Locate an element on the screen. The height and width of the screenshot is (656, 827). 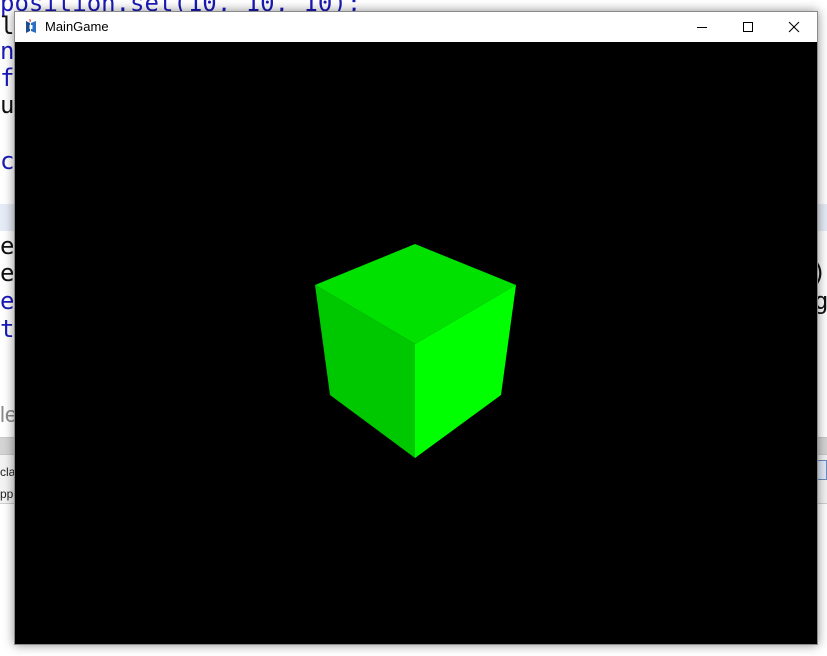
close-icon is located at coordinates (794, 27).